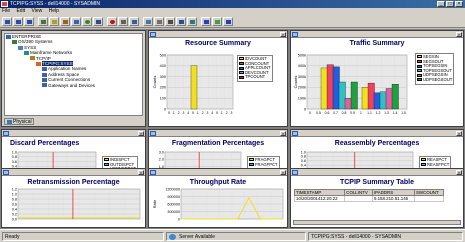 This screenshot has height=242, width=465. What do you see at coordinates (14, 152) in the screenshot?
I see `y-tick-label: 1.0` at bounding box center [14, 152].